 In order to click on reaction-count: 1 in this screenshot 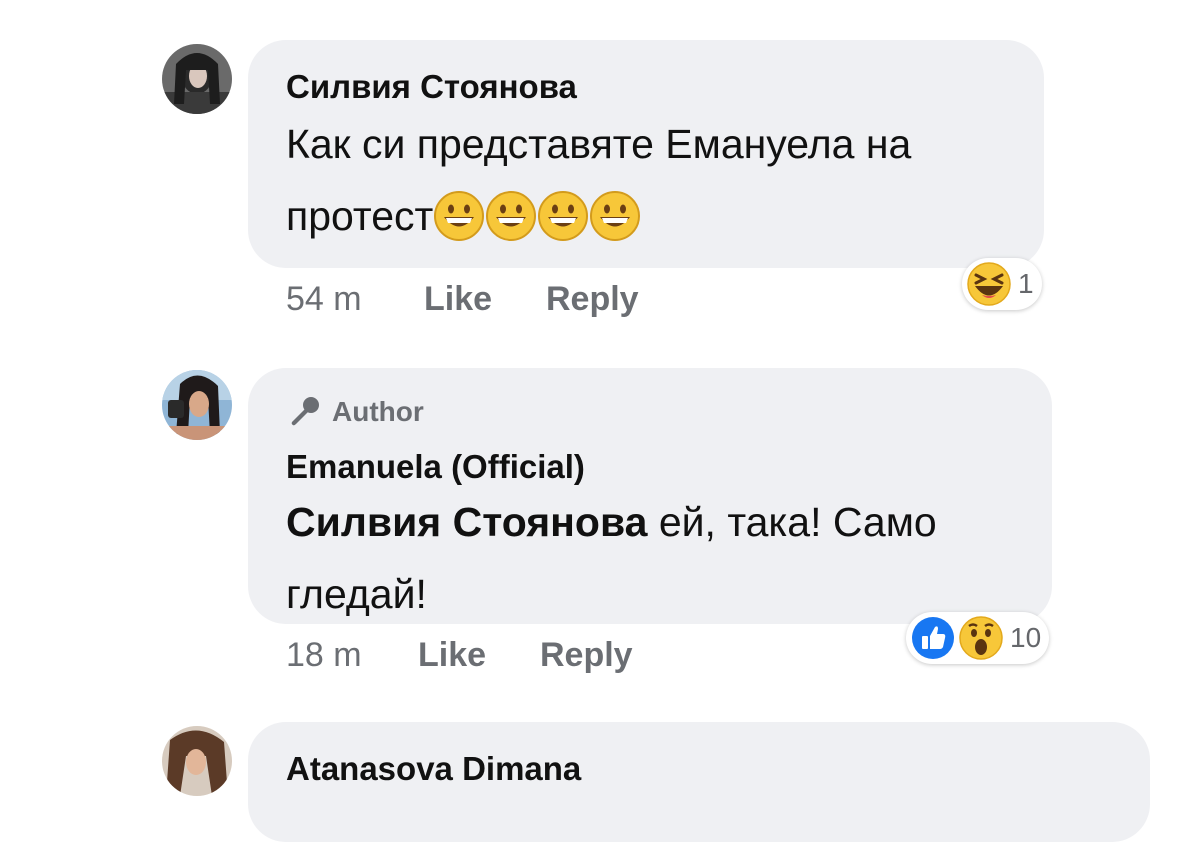, I will do `click(1026, 283)`.